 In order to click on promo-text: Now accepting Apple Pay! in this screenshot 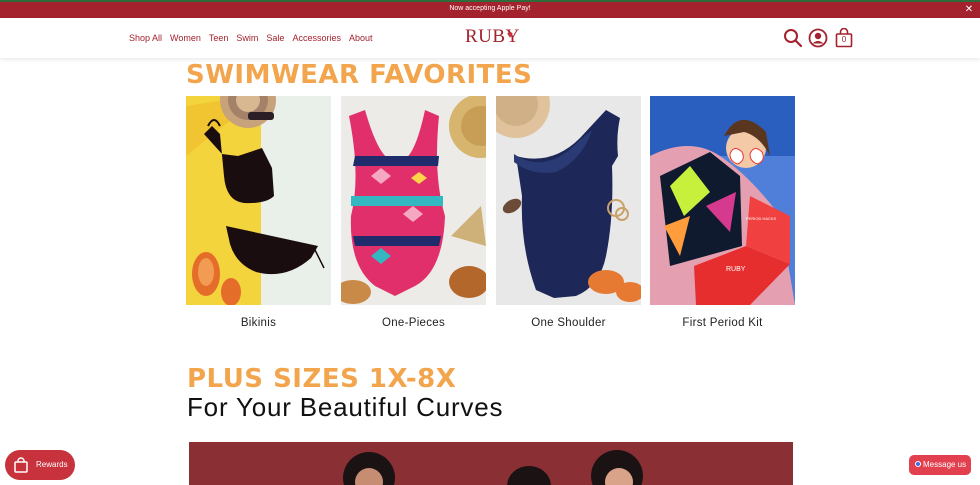, I will do `click(490, 8)`.